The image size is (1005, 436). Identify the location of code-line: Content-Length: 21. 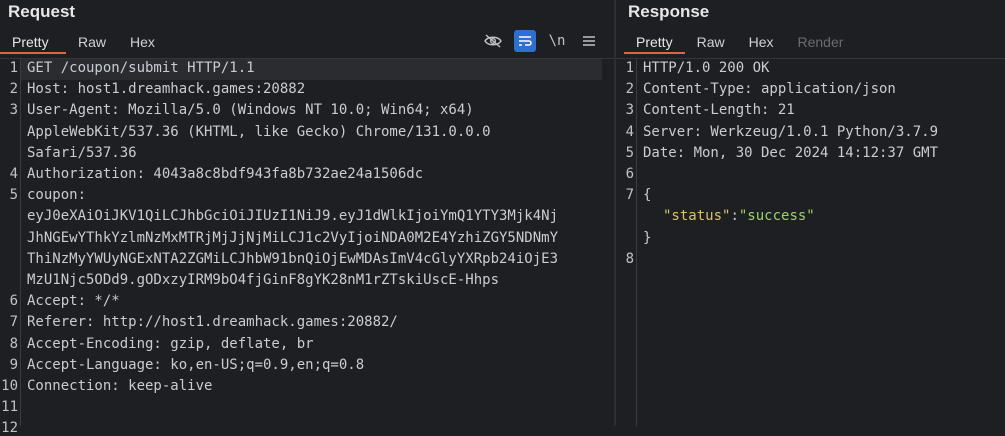
(719, 110).